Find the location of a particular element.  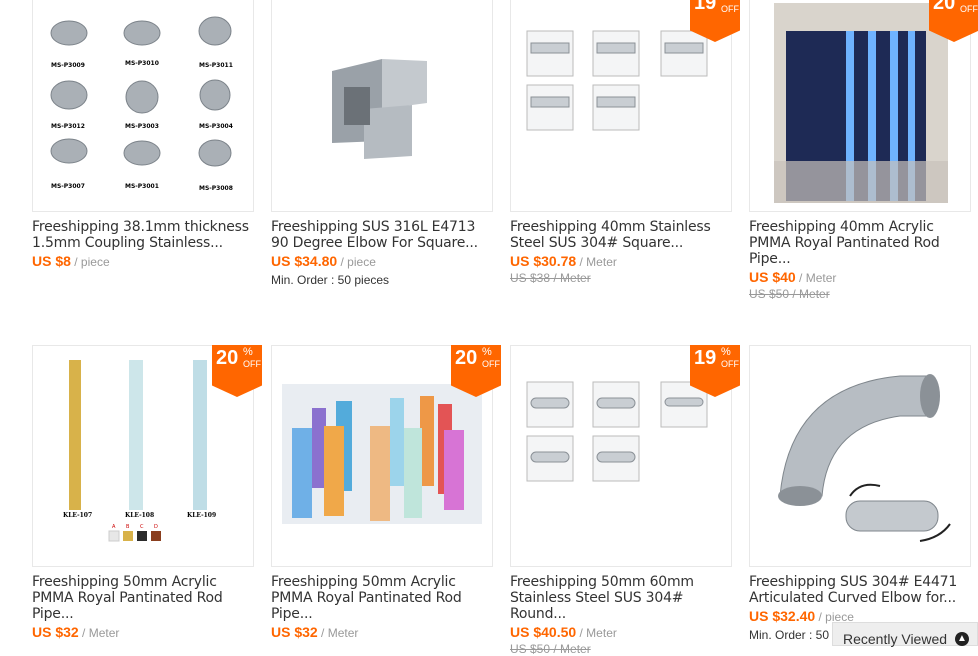

price: US $40 is located at coordinates (772, 277).